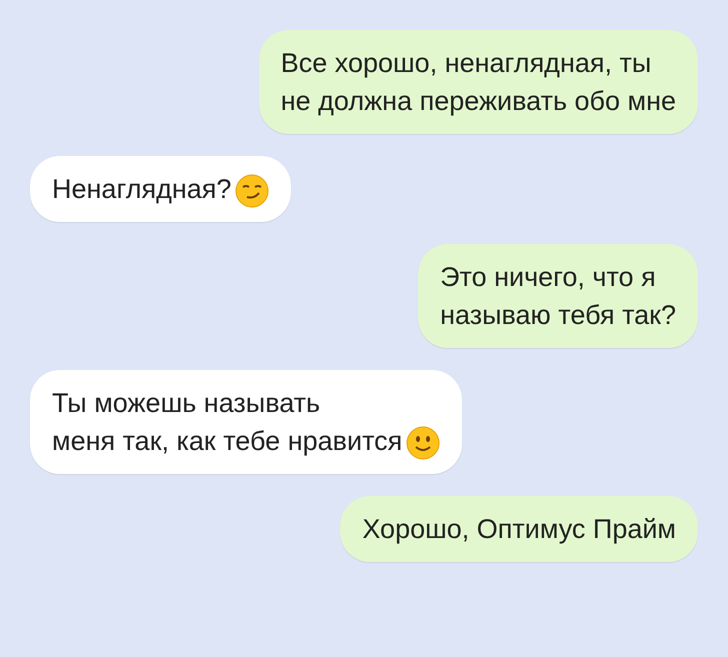 This screenshot has width=728, height=657. Describe the element at coordinates (187, 403) in the screenshot. I see `message-text: Ты можешь называть` at that location.